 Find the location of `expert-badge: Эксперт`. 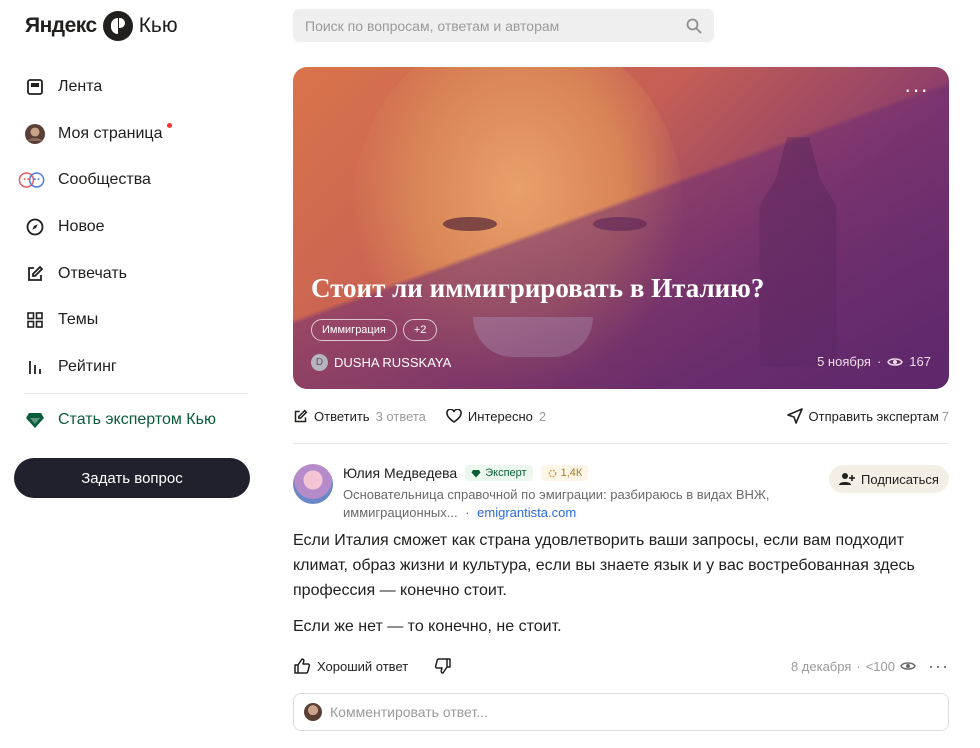

expert-badge: Эксперт is located at coordinates (499, 473).